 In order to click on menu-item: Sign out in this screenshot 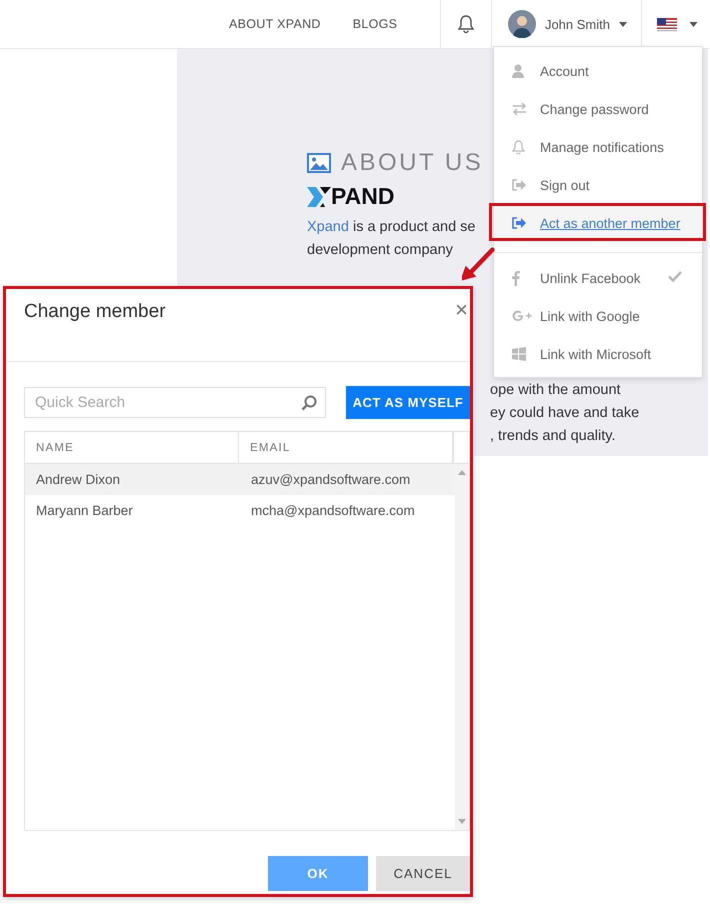, I will do `click(598, 185)`.